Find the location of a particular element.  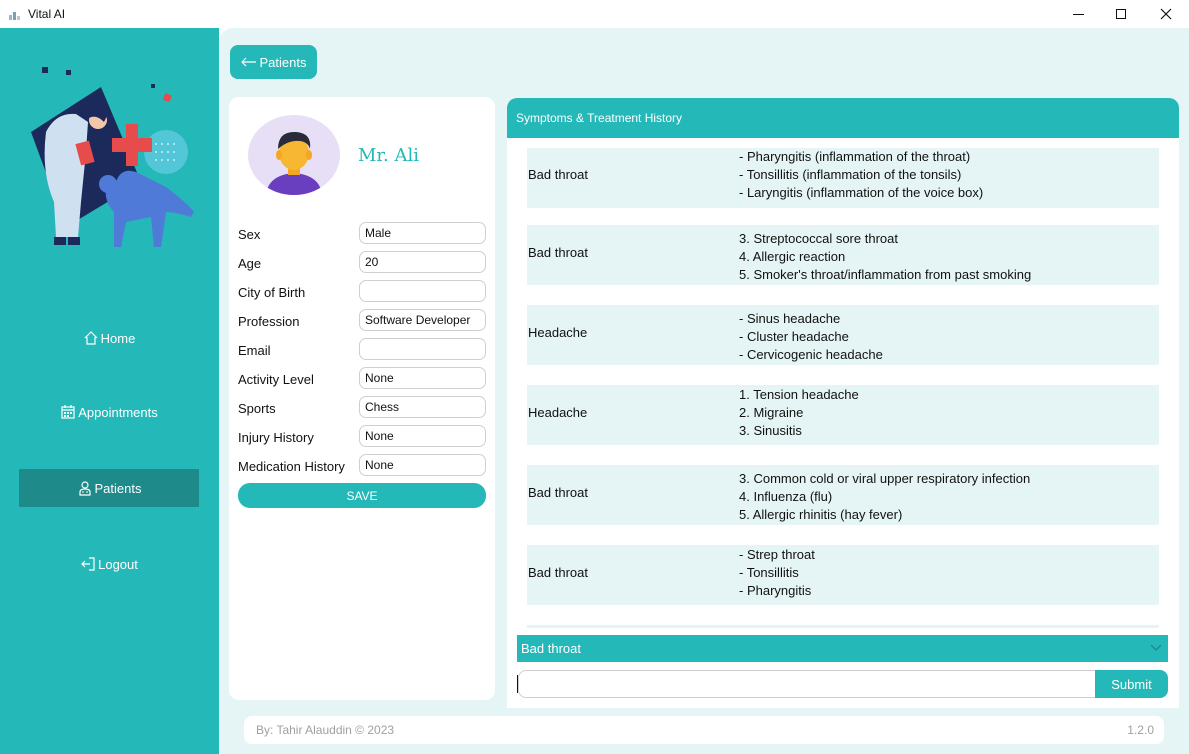

treatment-line: 3. Sinusitis is located at coordinates (770, 430).